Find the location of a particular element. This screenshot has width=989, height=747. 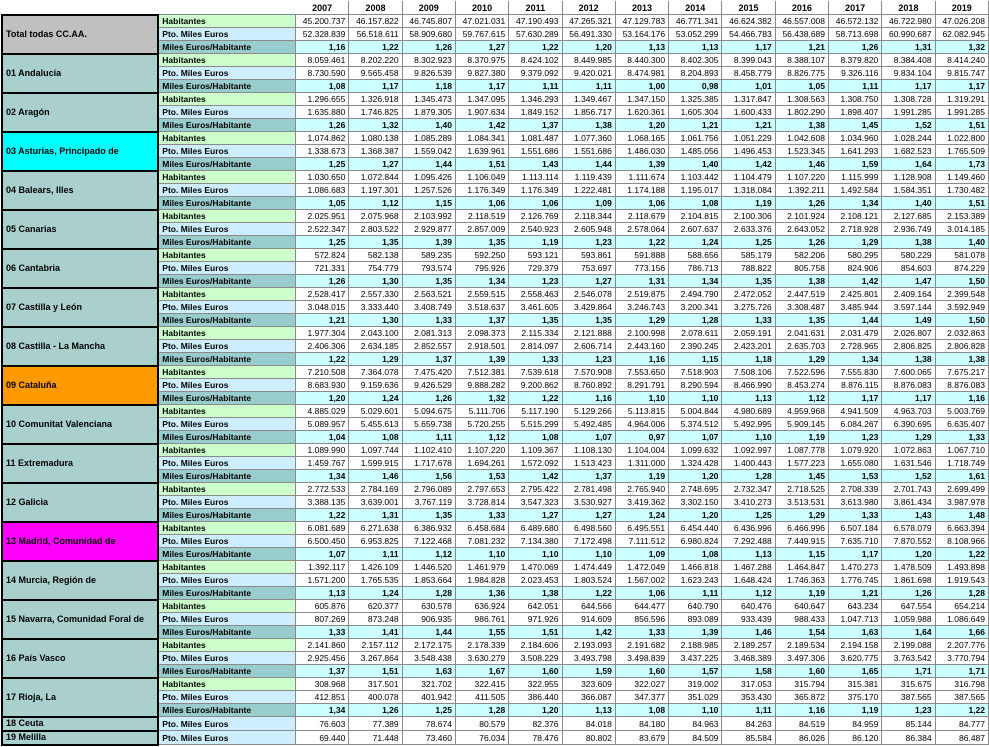

value-cell: 2.936.749 is located at coordinates (908, 229).